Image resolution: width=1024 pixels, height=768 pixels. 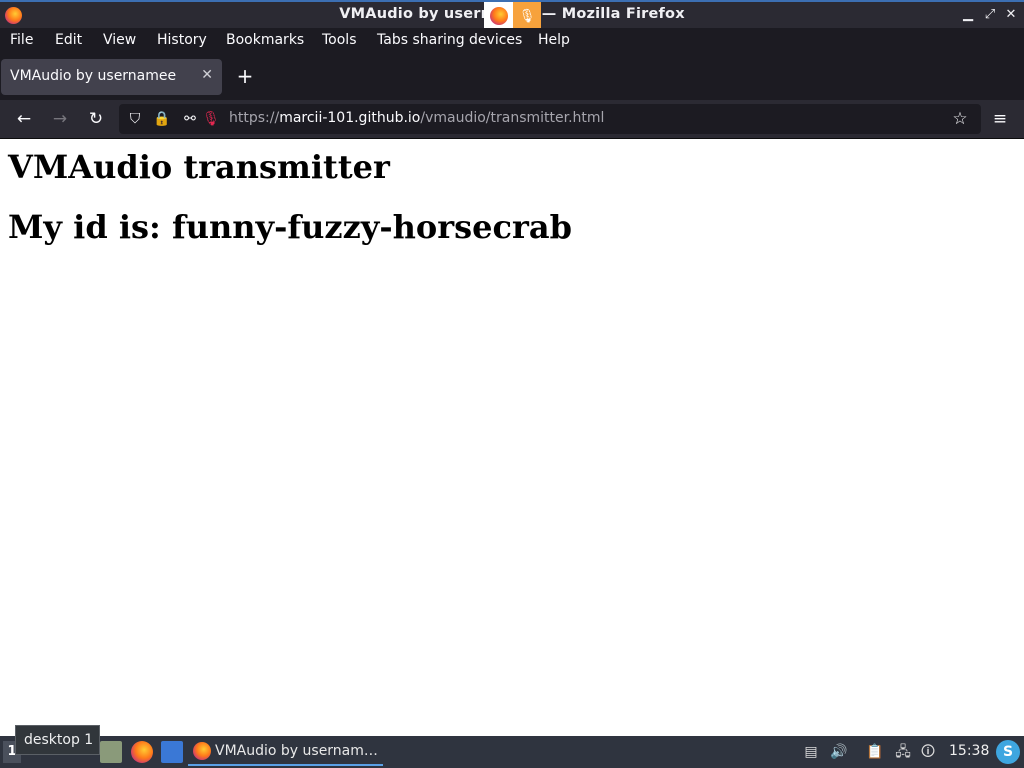 I want to click on menu-tabs-sharing-devices: Tabs sharing devices, so click(x=449, y=40).